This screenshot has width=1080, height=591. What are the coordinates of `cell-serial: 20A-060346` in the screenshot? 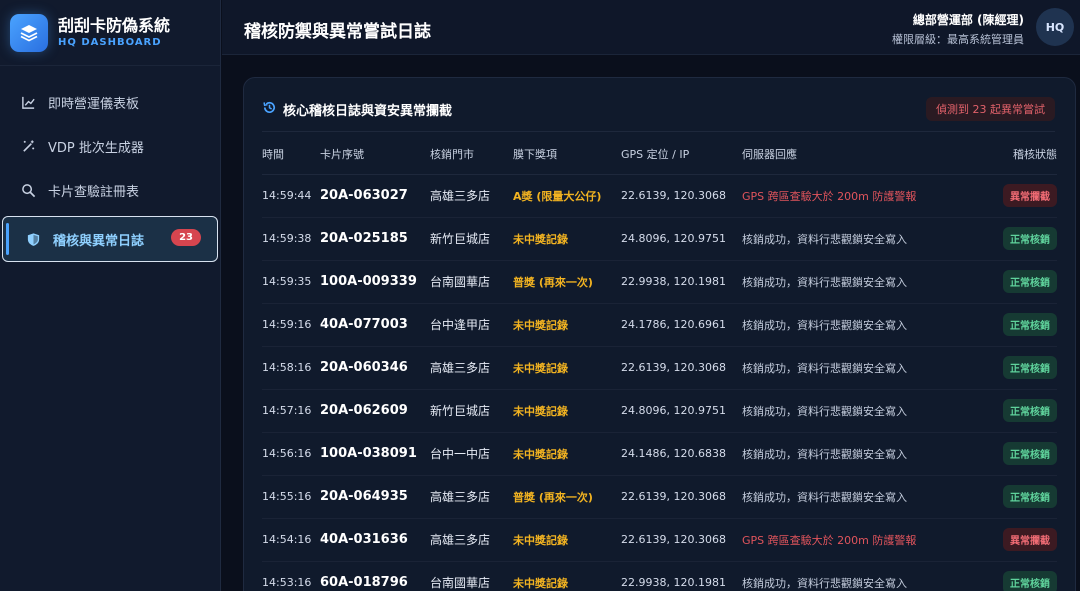 It's located at (375, 368).